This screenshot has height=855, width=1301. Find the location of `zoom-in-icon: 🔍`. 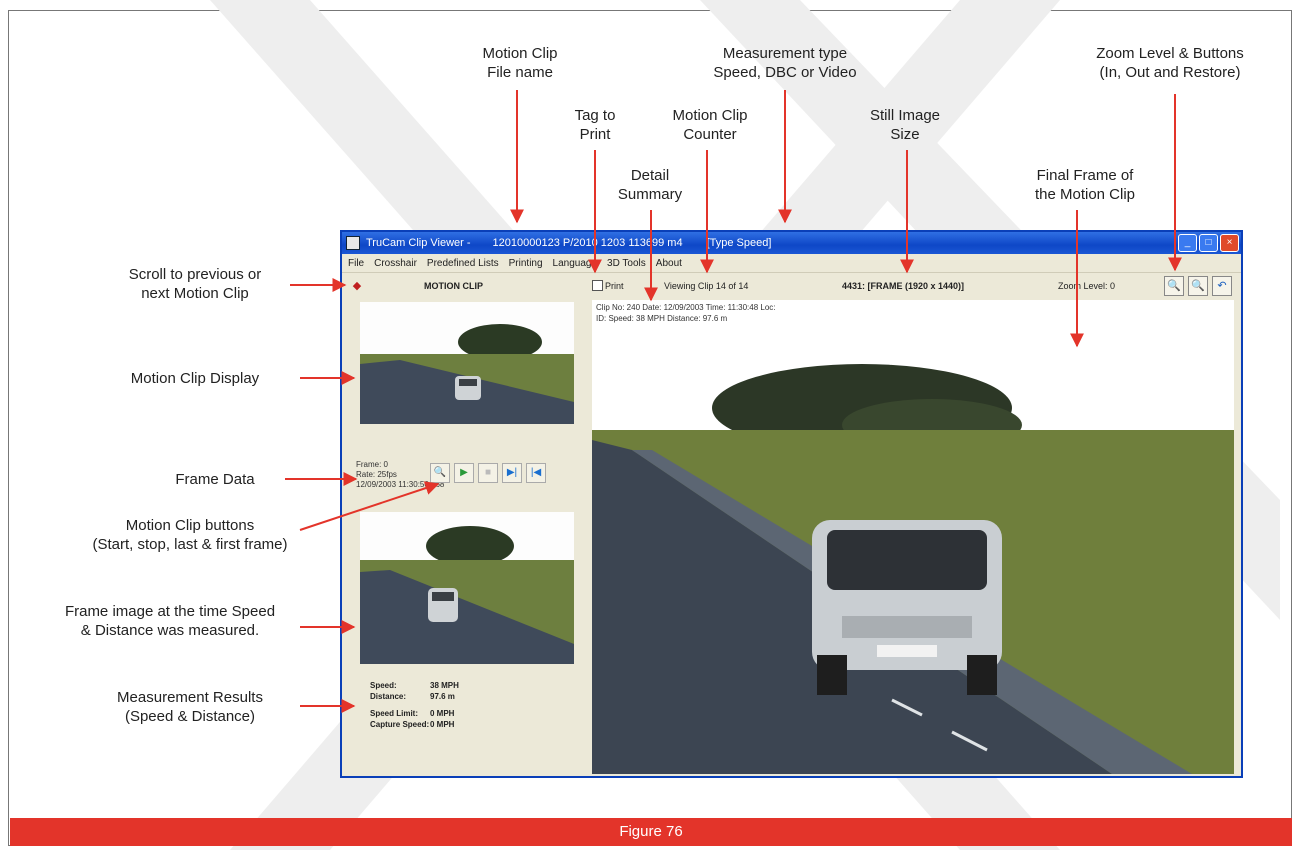

zoom-in-icon: 🔍 is located at coordinates (1174, 286).